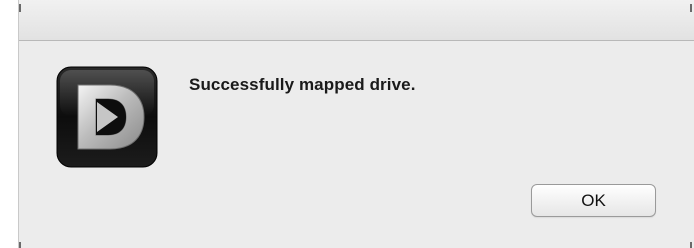 The width and height of the screenshot is (694, 248). I want to click on titlebar-right-edge, so click(691, 8).